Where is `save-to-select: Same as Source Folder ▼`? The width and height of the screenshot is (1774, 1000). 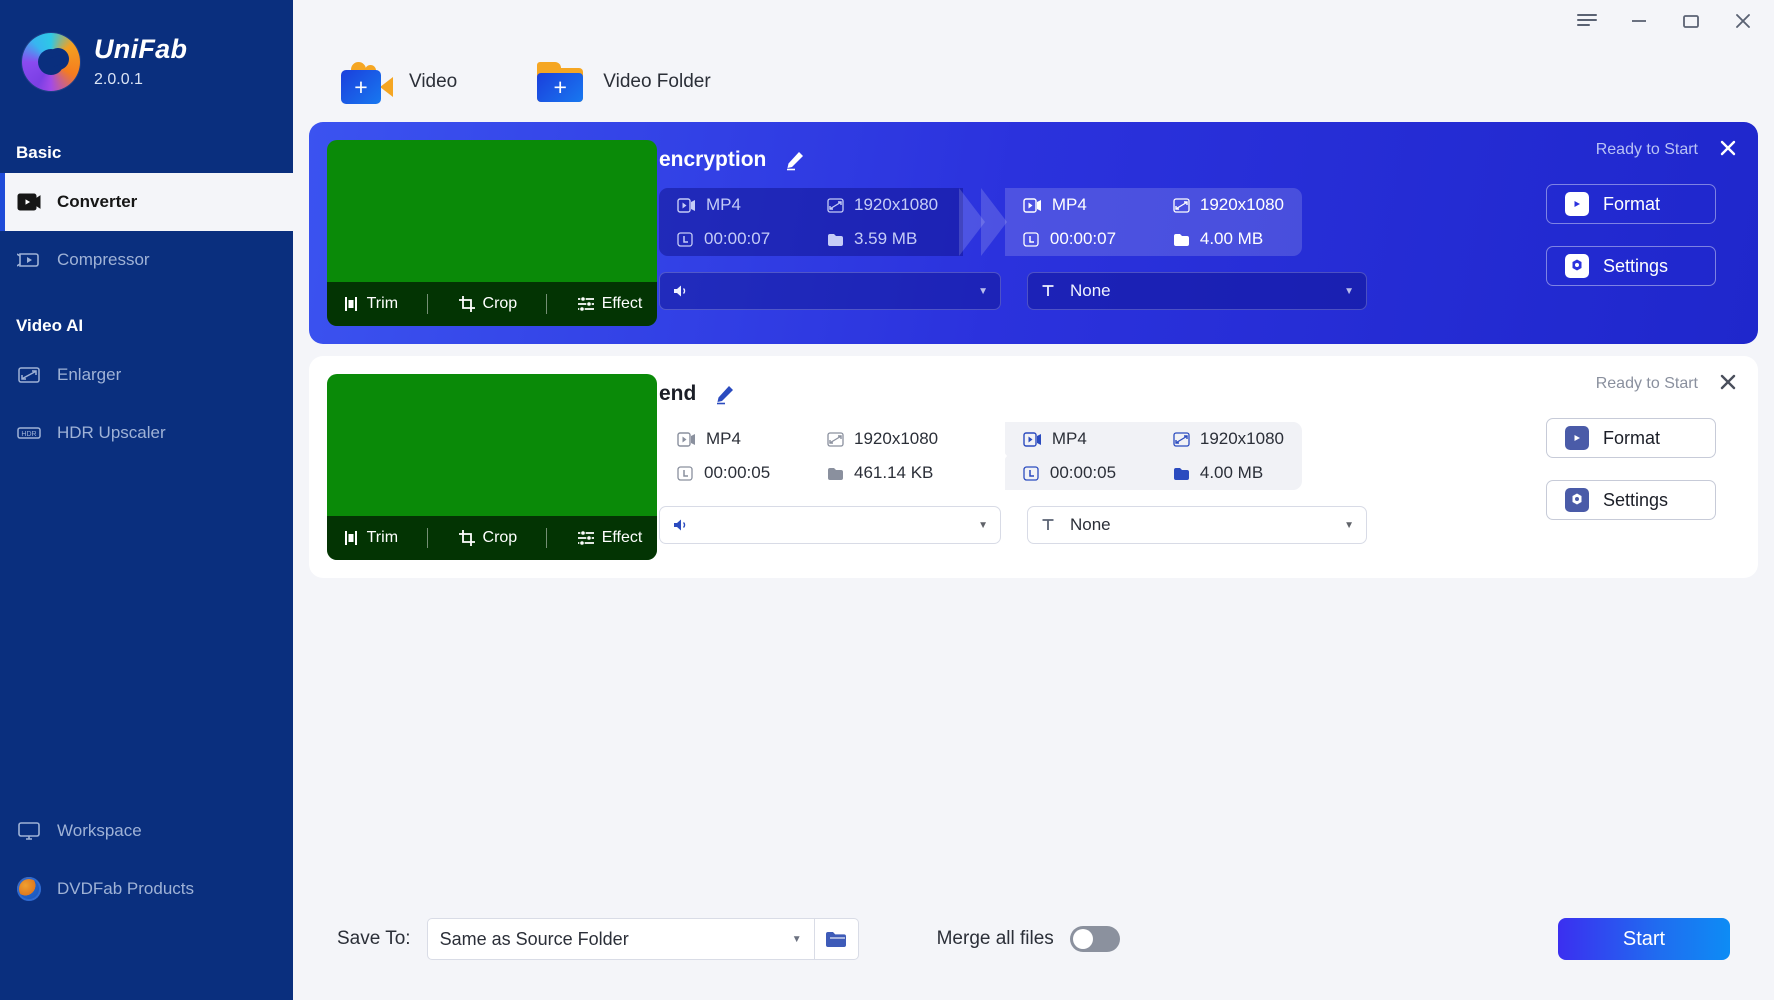 save-to-select: Same as Source Folder ▼ is located at coordinates (620, 939).